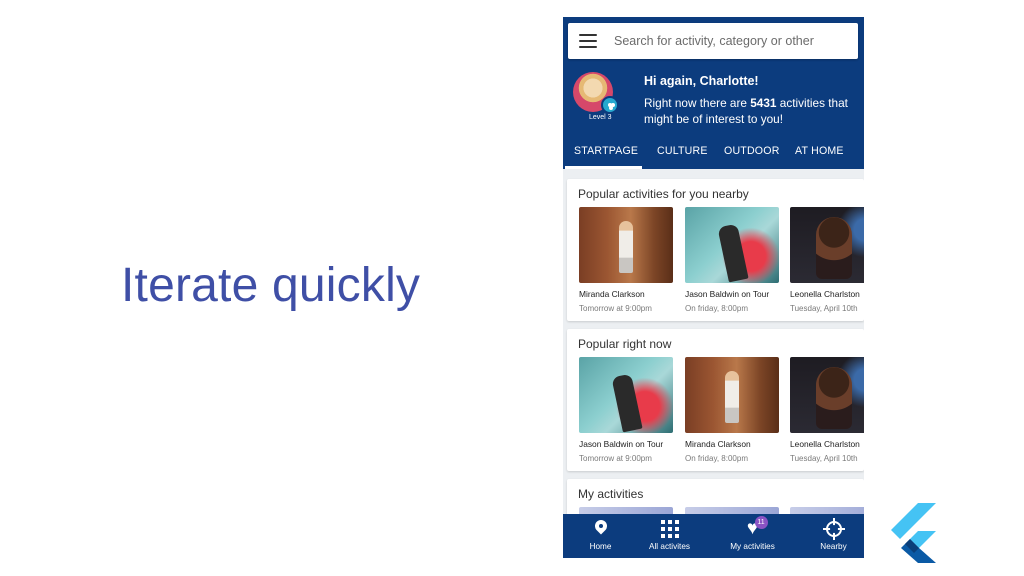 The width and height of the screenshot is (1024, 576). Describe the element at coordinates (731, 41) in the screenshot. I see `search-input` at that location.